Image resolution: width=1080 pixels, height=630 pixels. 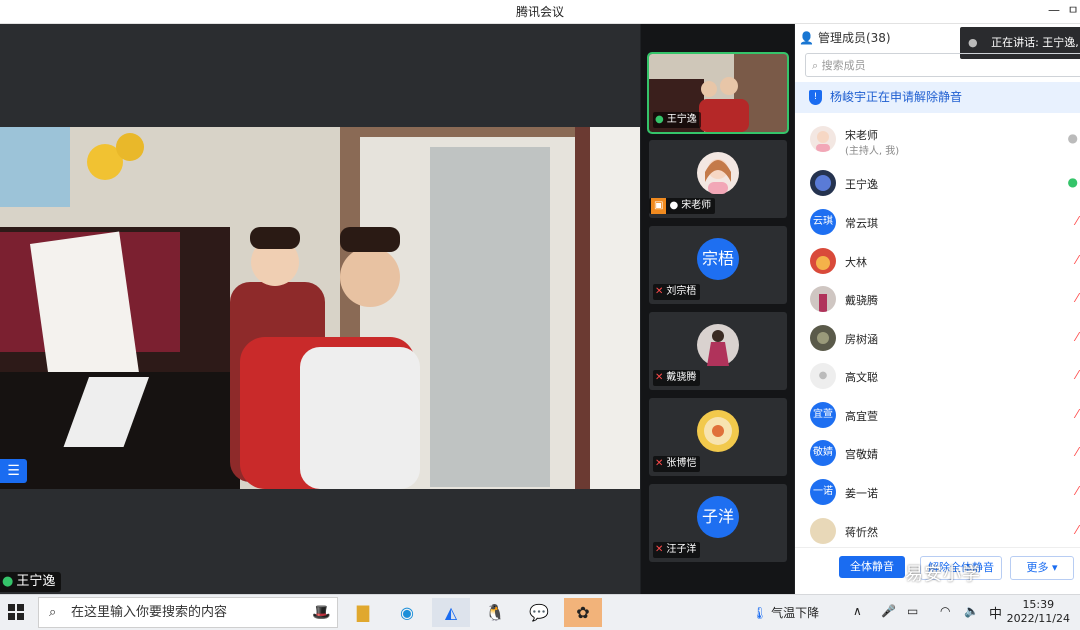 What do you see at coordinates (857, 611) in the screenshot?
I see `chevron-up-icon: ∧` at bounding box center [857, 611].